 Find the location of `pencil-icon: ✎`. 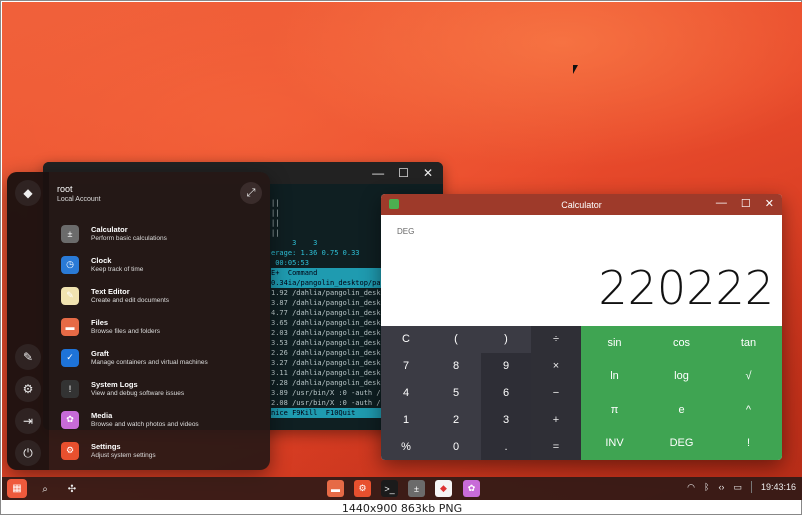

pencil-icon: ✎ is located at coordinates (28, 357).